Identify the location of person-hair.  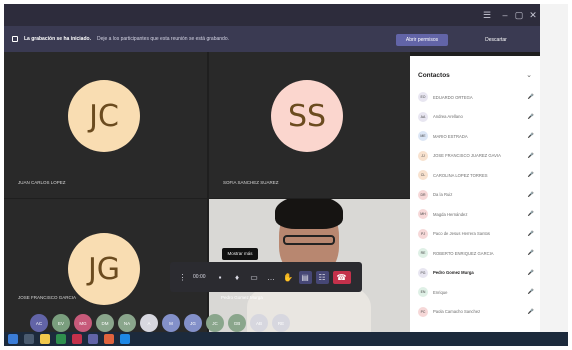
(309, 214).